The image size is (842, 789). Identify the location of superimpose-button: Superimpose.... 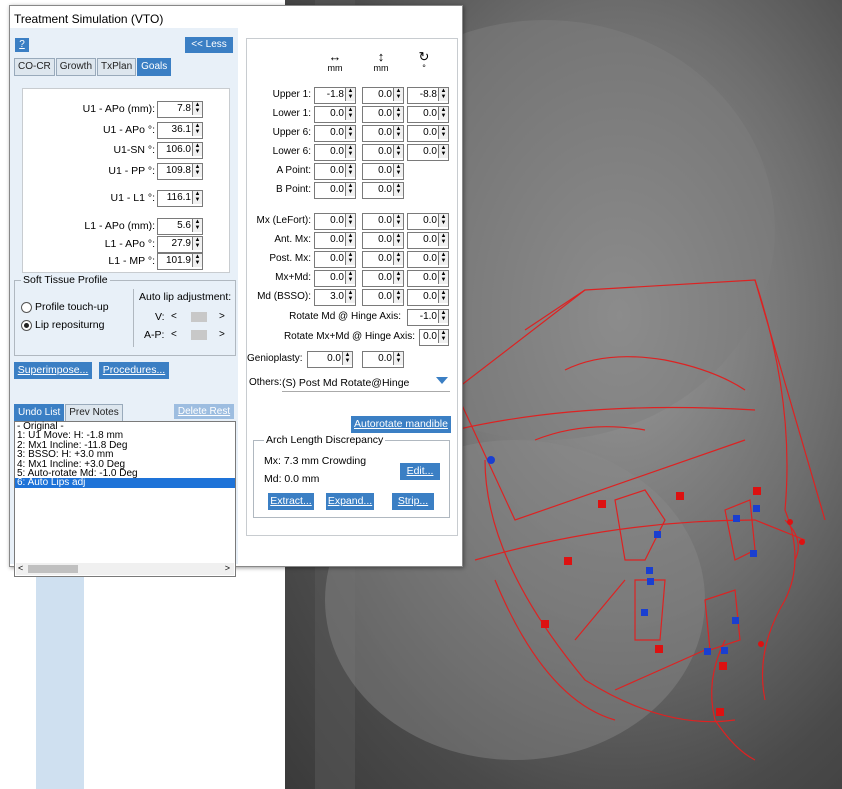
(53, 370).